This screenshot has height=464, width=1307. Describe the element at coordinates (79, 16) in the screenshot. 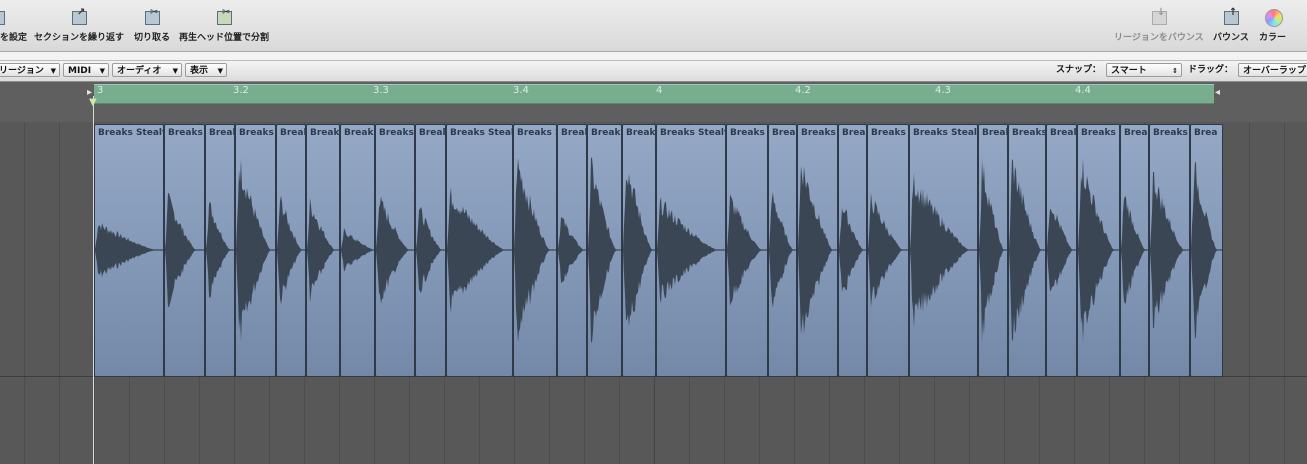

I see `repeat-section-icon: ↗` at that location.